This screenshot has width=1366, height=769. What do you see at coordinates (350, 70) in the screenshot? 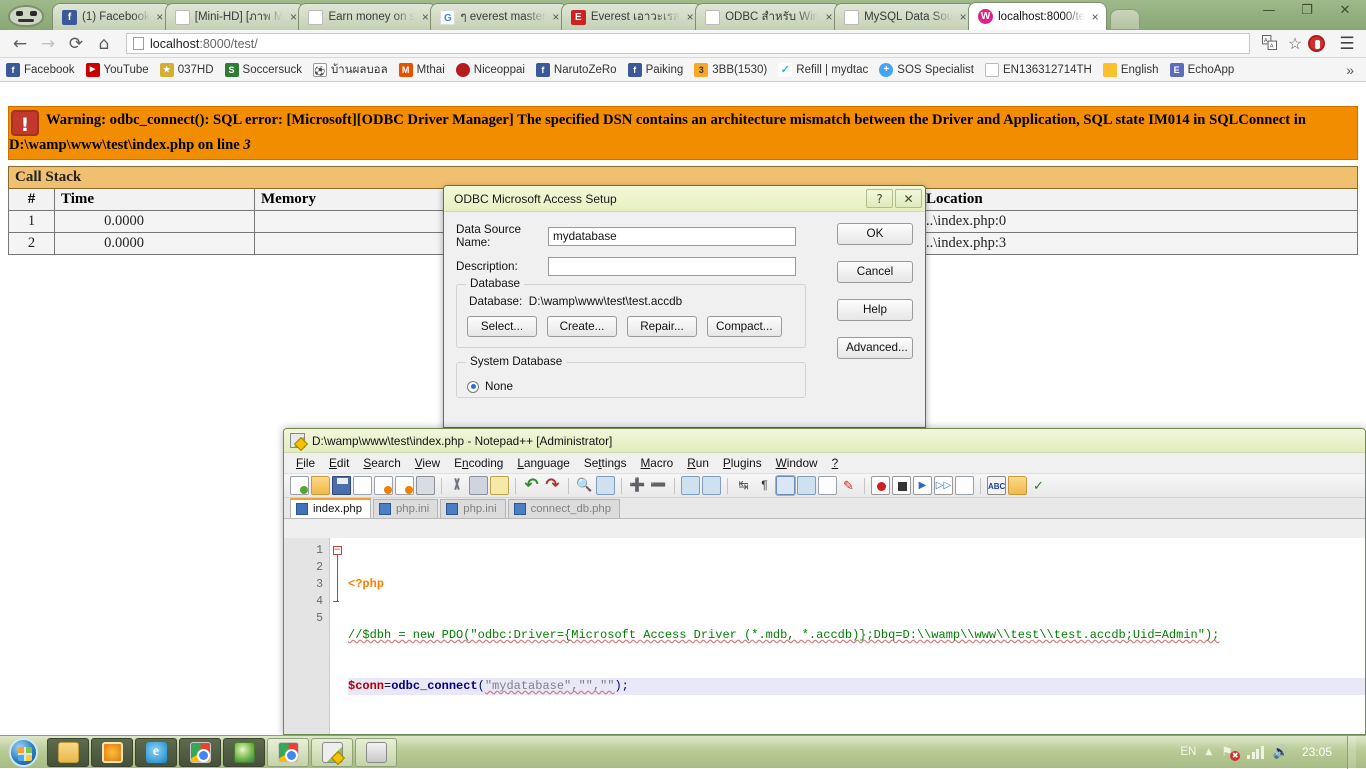
I see `bookmark-banphonbon: ⚽ บ้านผลบอล` at bounding box center [350, 70].